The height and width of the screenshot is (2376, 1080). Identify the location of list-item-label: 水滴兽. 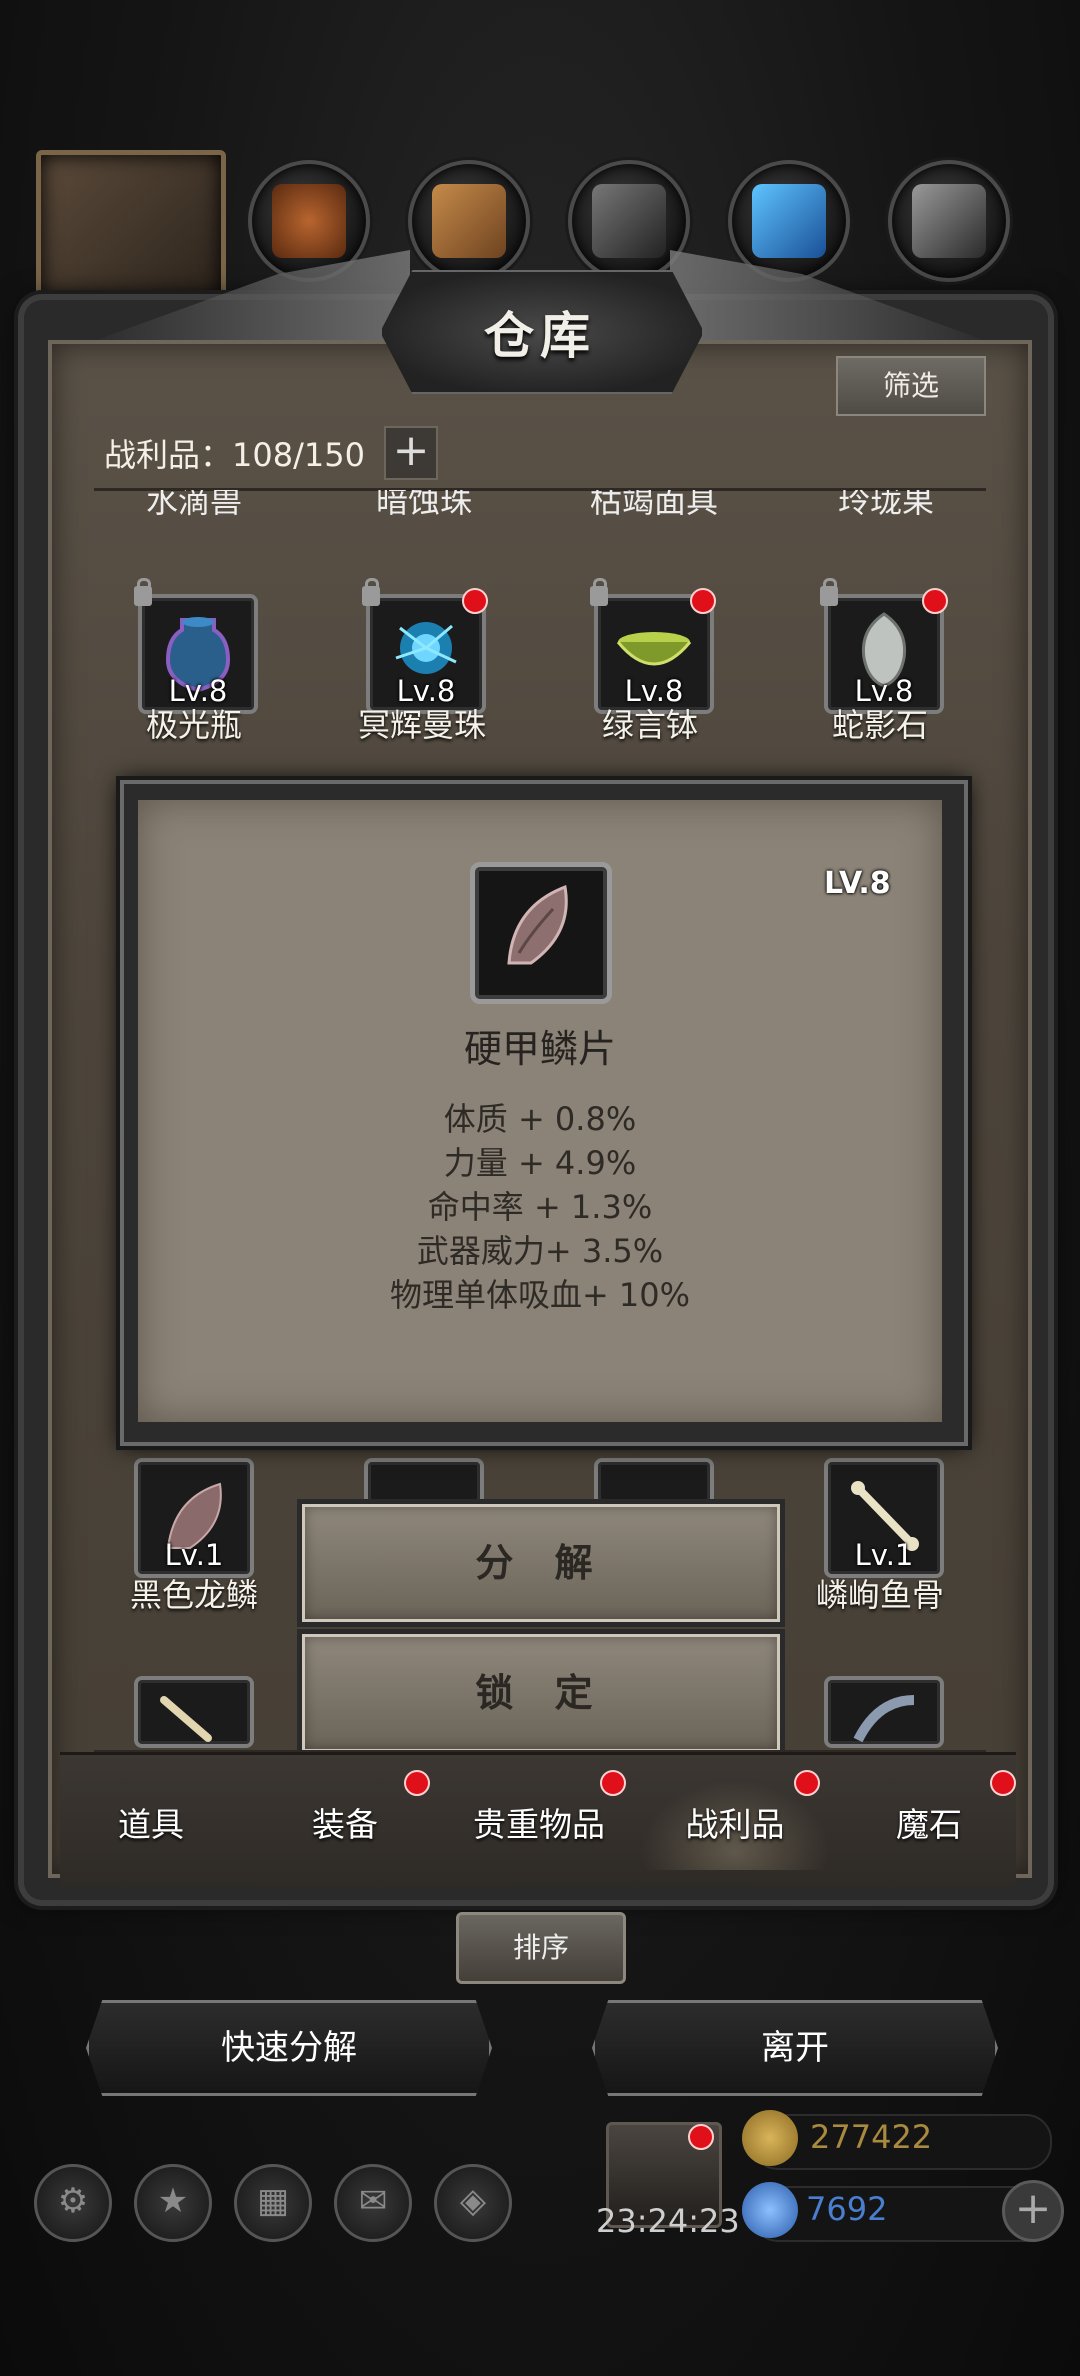
(193, 505).